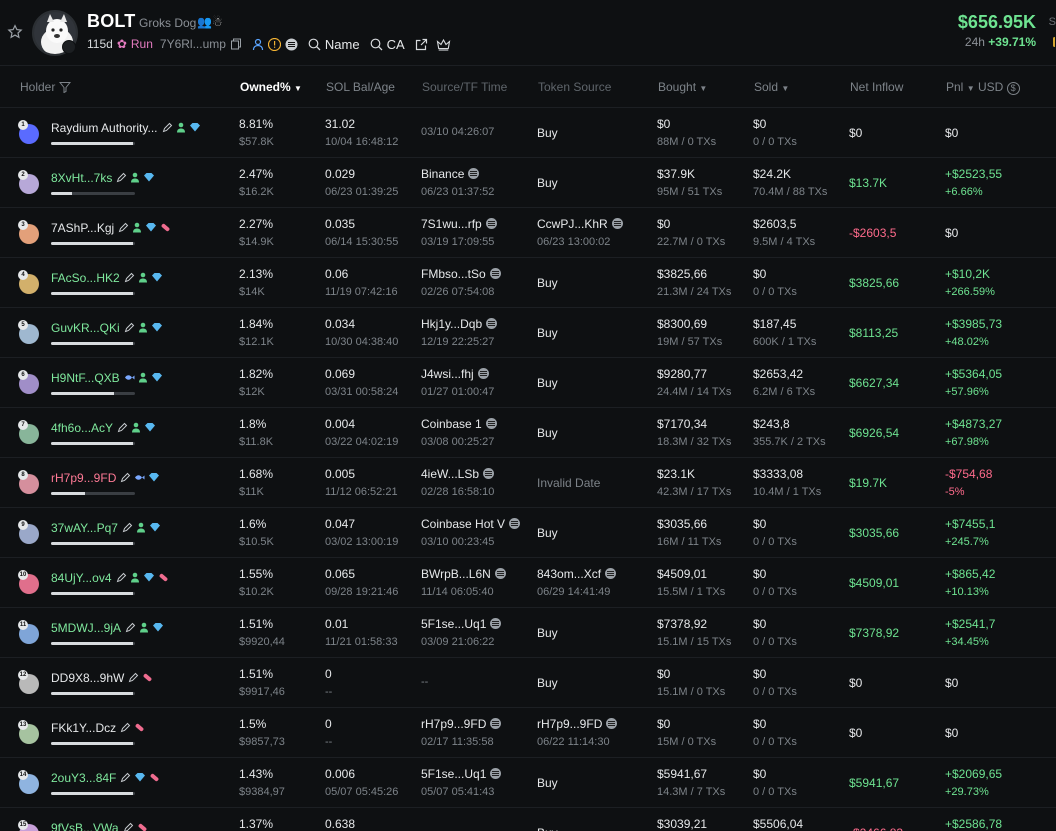 The height and width of the screenshot is (831, 1056). What do you see at coordinates (64, 87) in the screenshot?
I see `filter-icon` at bounding box center [64, 87].